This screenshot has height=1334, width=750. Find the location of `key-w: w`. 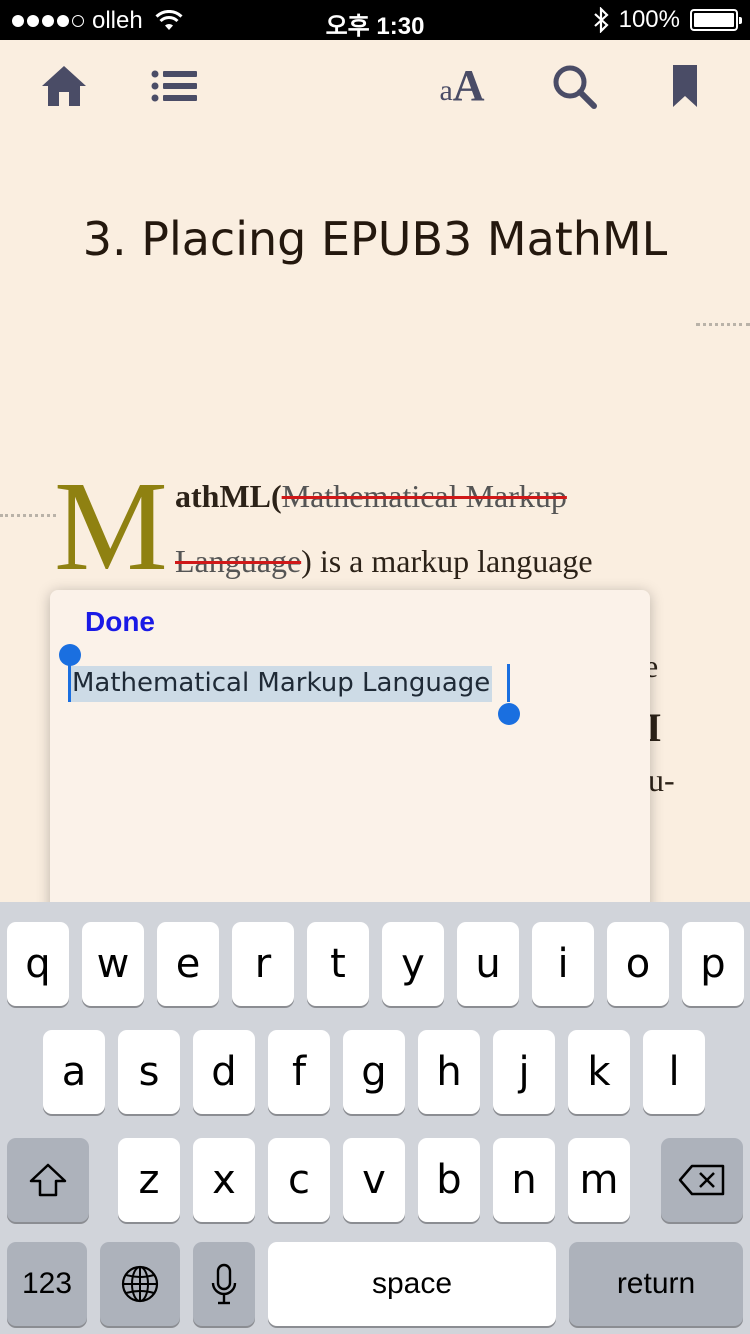

key-w: w is located at coordinates (113, 964).